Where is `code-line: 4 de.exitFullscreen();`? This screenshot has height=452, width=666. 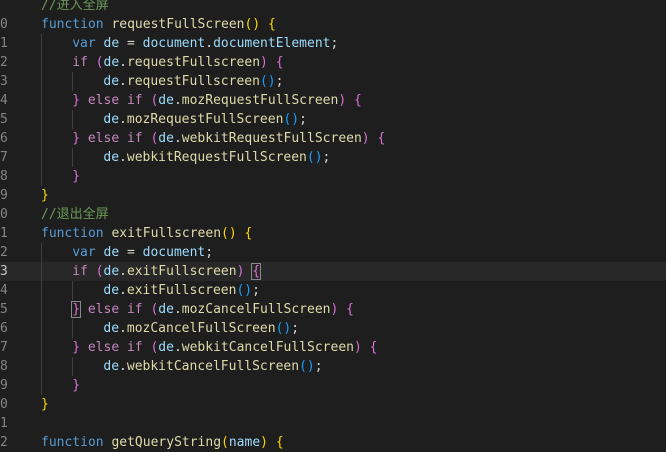
code-line: 4 de.exitFullscreen(); is located at coordinates (333, 290).